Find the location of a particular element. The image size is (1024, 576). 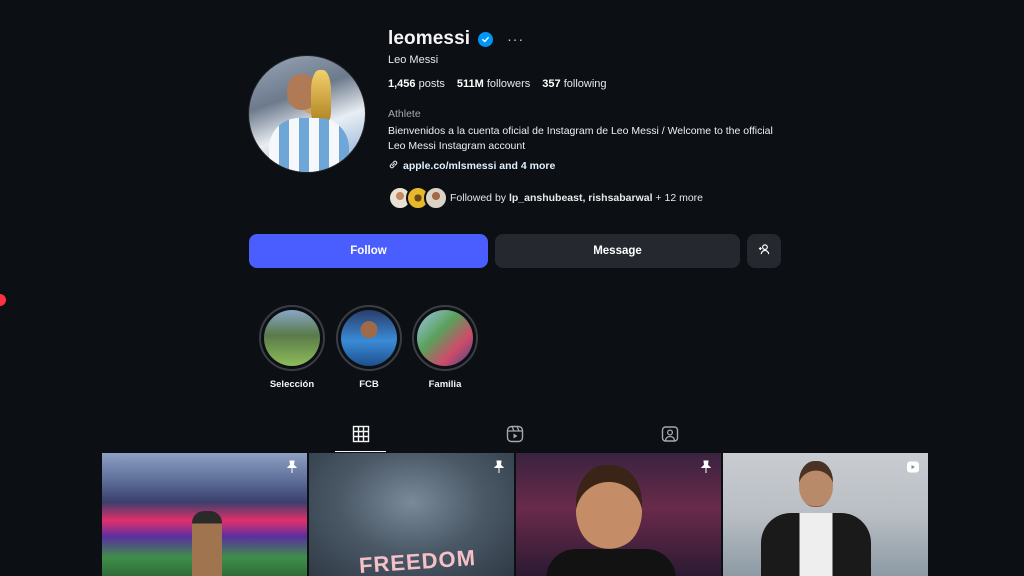

profile-avatar is located at coordinates (307, 114).